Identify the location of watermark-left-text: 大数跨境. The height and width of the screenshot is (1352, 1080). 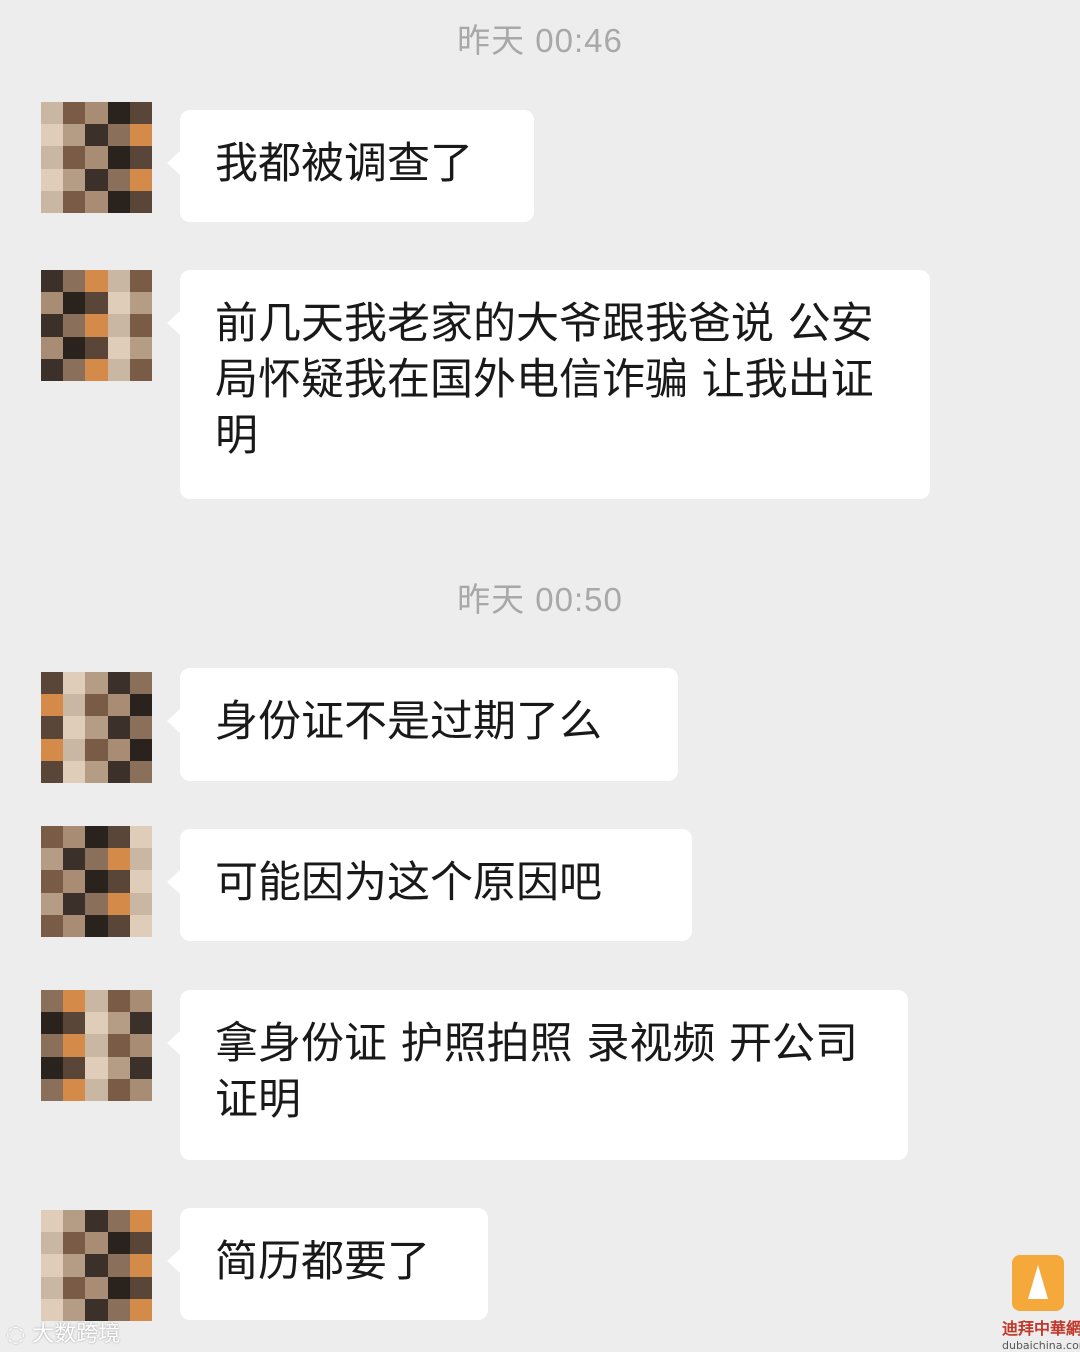
(76, 1334).